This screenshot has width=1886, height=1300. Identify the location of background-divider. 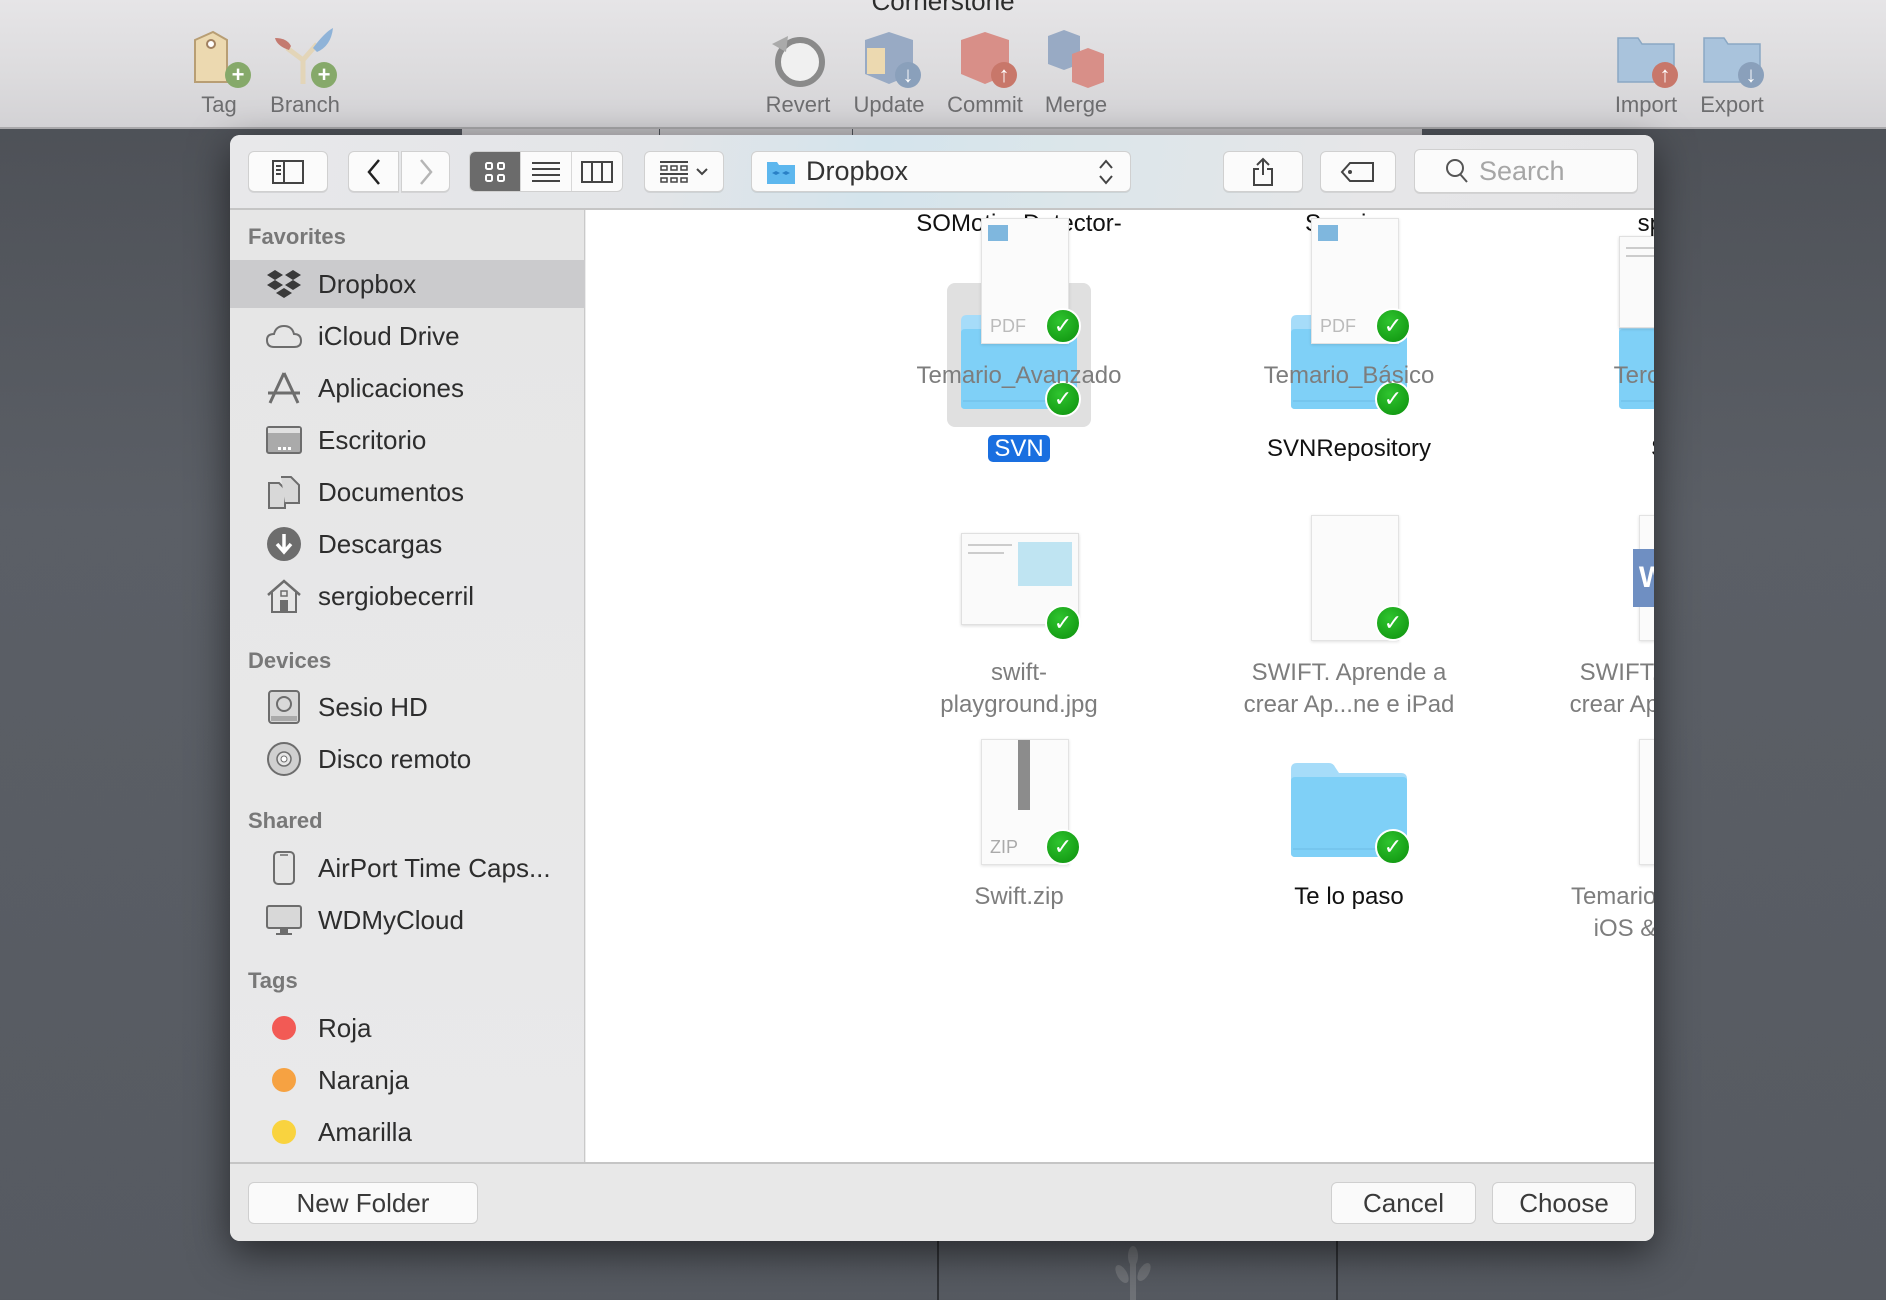
(1337, 1270).